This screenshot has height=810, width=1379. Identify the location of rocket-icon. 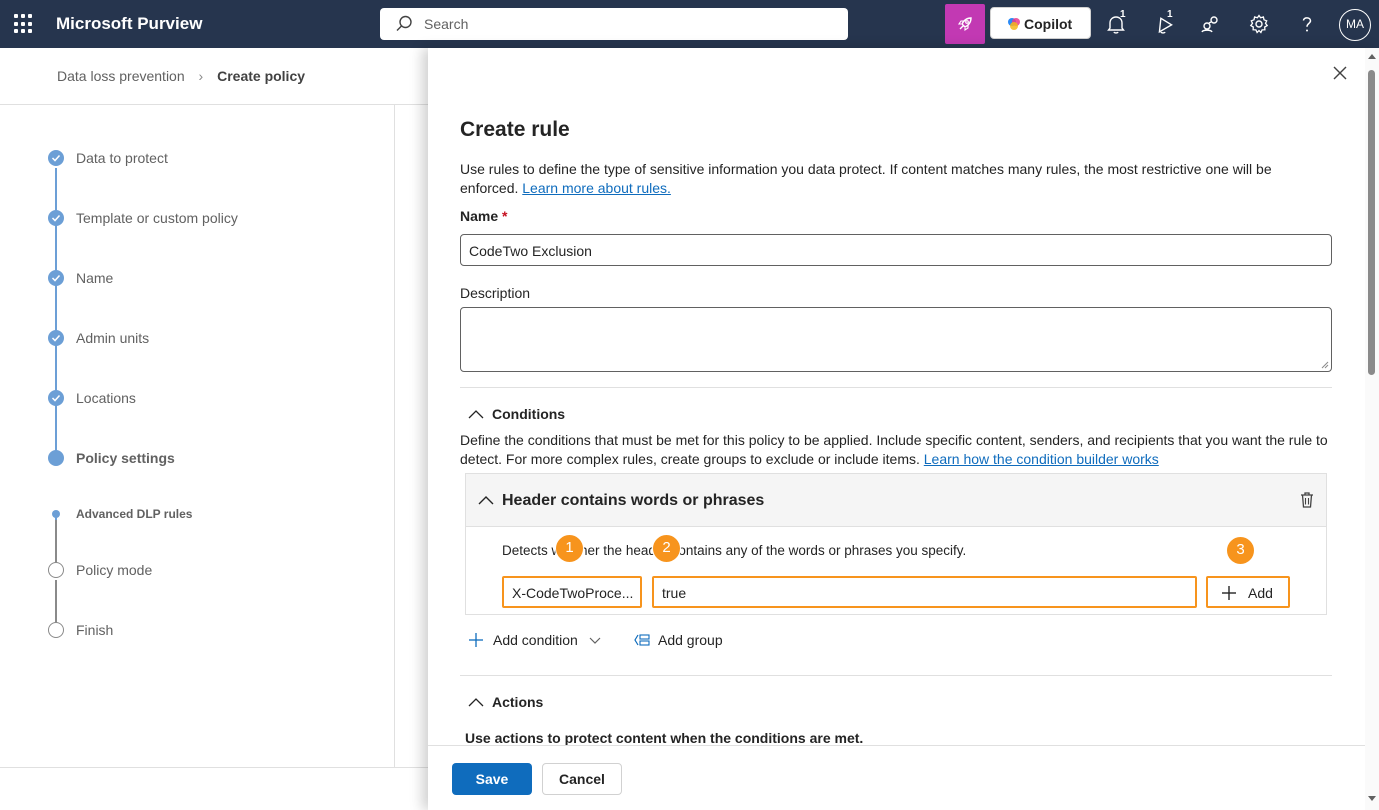
(964, 24).